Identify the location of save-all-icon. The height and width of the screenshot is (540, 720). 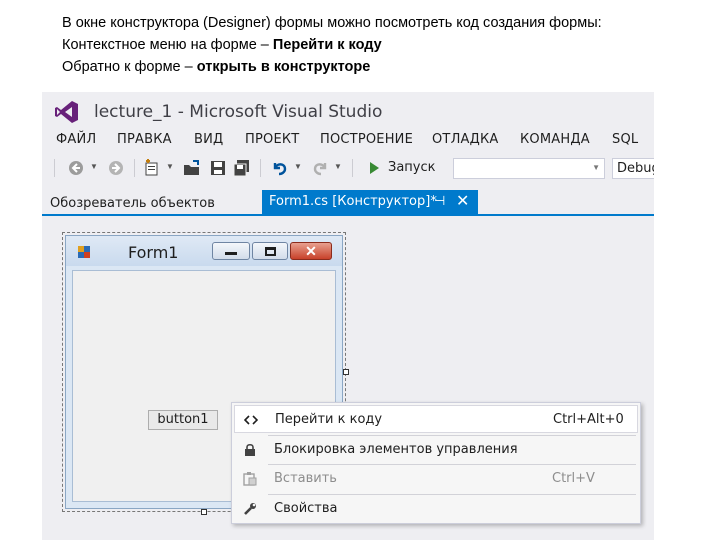
(242, 168).